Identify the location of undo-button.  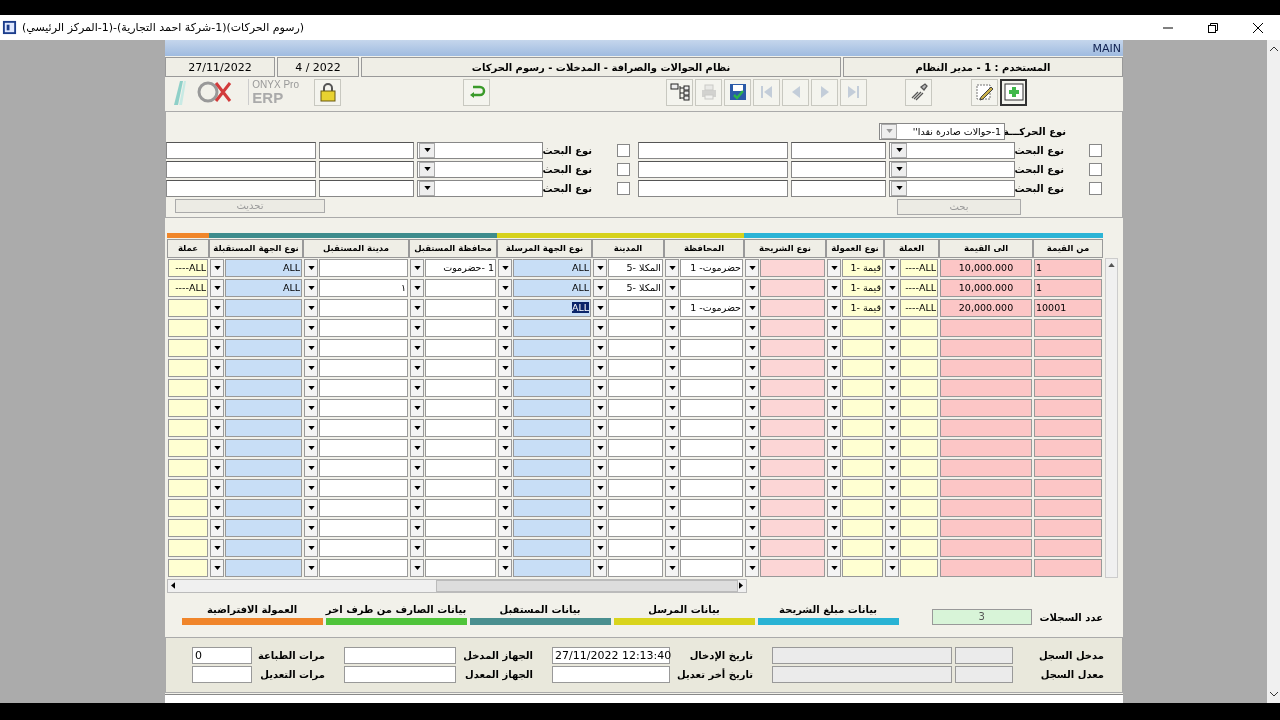
(476, 92).